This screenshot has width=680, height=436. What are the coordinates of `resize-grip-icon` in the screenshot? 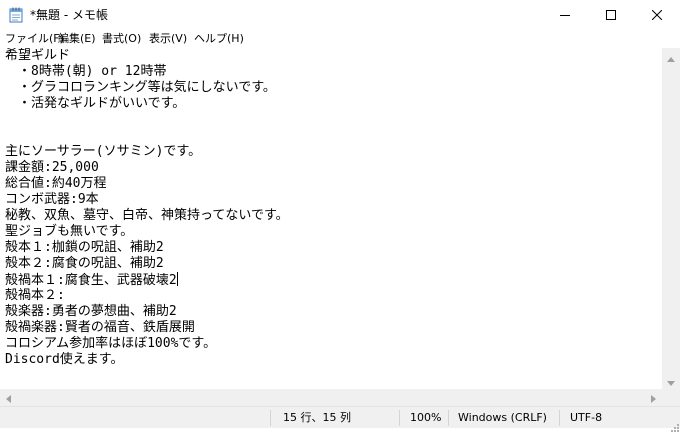 It's located at (674, 424).